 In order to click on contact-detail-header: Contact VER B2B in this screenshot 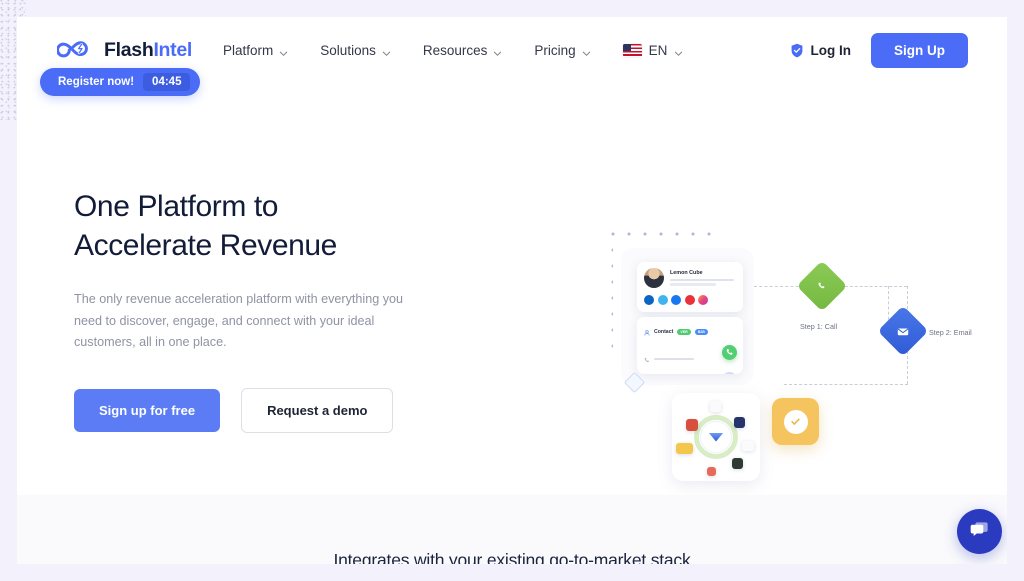, I will do `click(690, 332)`.